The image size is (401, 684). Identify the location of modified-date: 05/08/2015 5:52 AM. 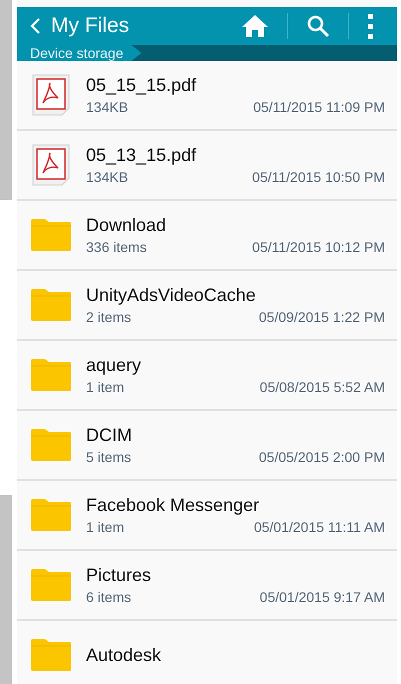
(322, 387).